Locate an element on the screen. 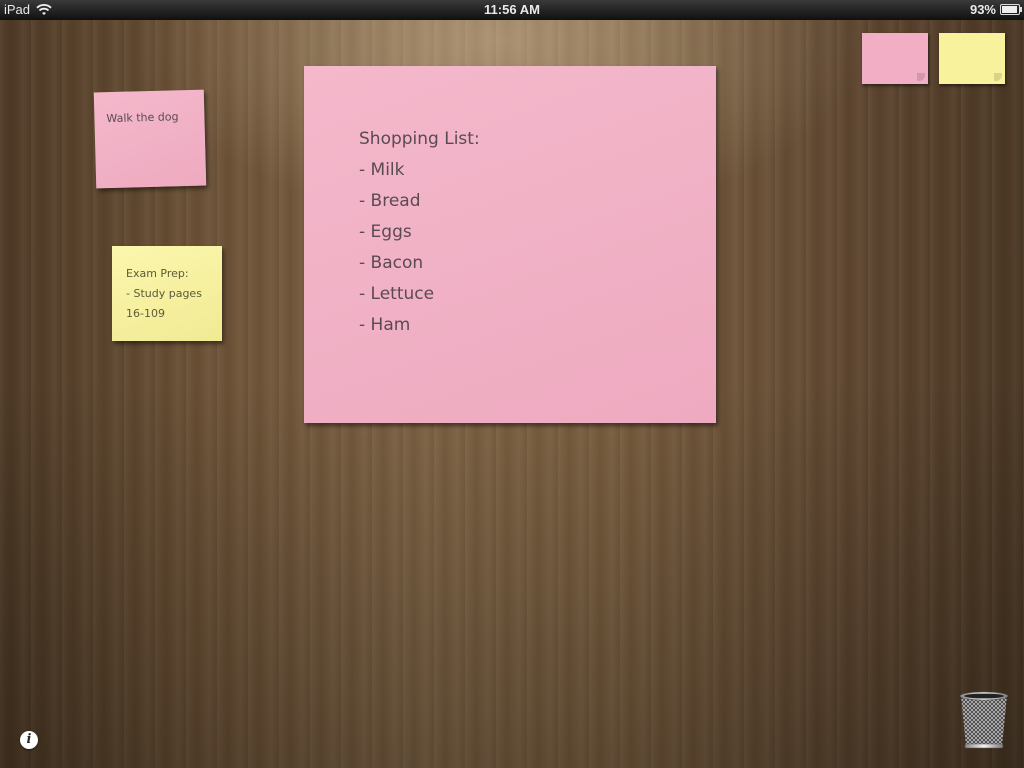 The height and width of the screenshot is (768, 1024). note-line: - Milk is located at coordinates (382, 170).